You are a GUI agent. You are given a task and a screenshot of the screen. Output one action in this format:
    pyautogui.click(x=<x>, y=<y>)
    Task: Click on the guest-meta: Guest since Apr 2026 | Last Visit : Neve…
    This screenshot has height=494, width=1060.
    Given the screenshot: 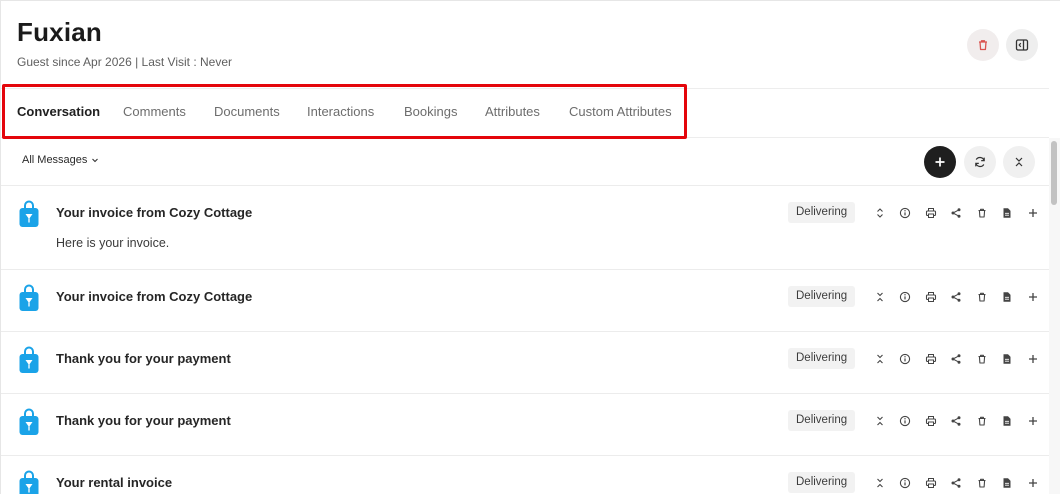 What is the action you would take?
    pyautogui.click(x=125, y=62)
    